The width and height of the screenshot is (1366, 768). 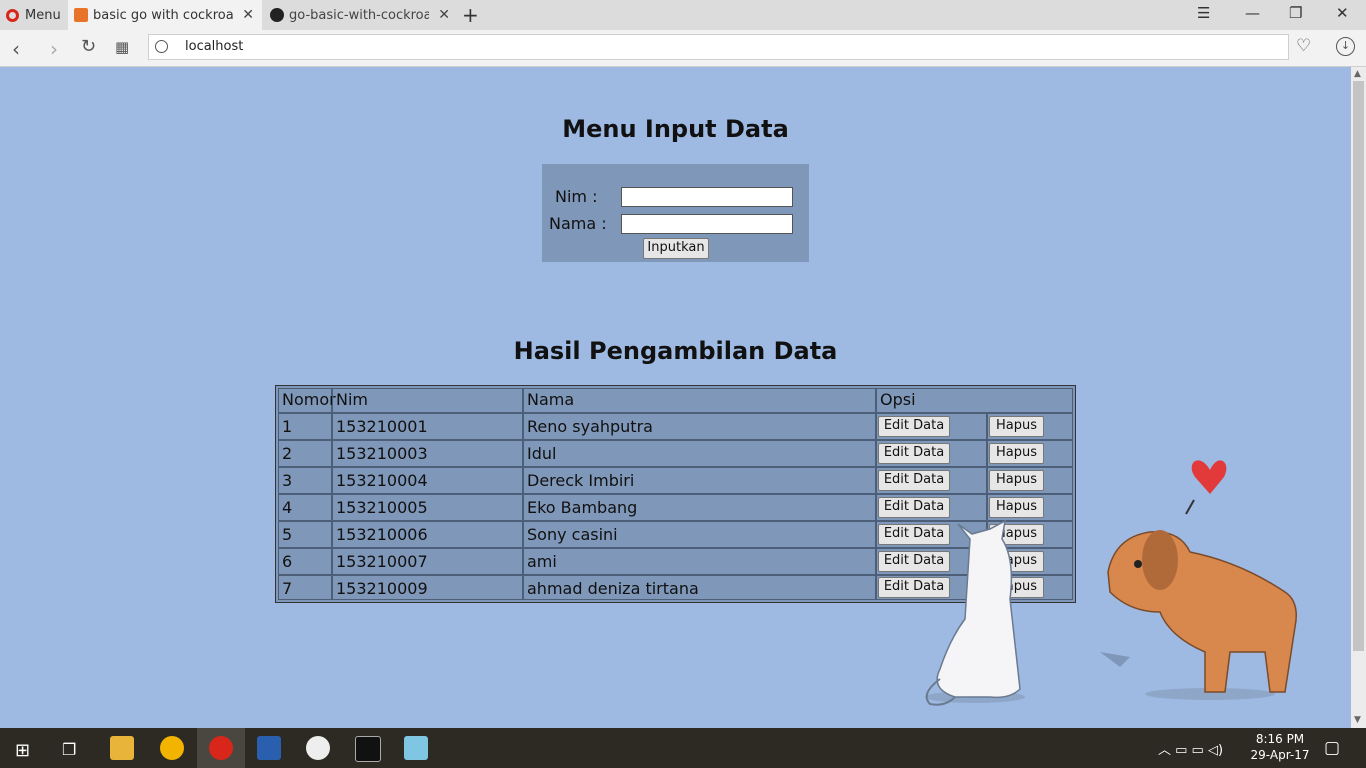 What do you see at coordinates (427, 587) in the screenshot?
I see `cell-nim: 153210009` at bounding box center [427, 587].